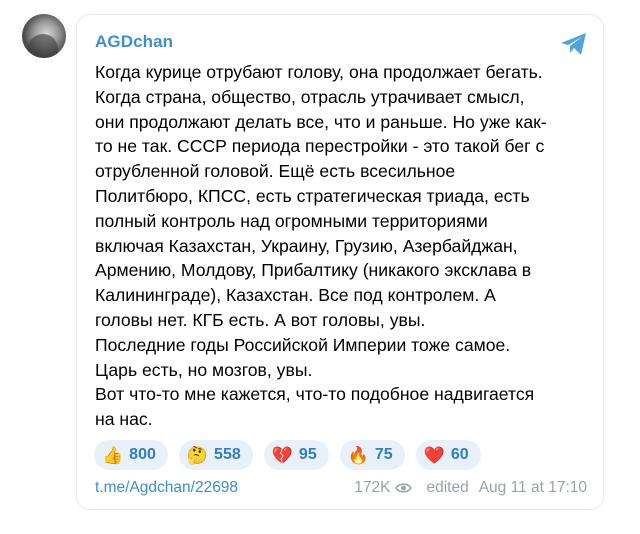 This screenshot has width=640, height=534. What do you see at coordinates (383, 454) in the screenshot?
I see `reaction-count: 75` at bounding box center [383, 454].